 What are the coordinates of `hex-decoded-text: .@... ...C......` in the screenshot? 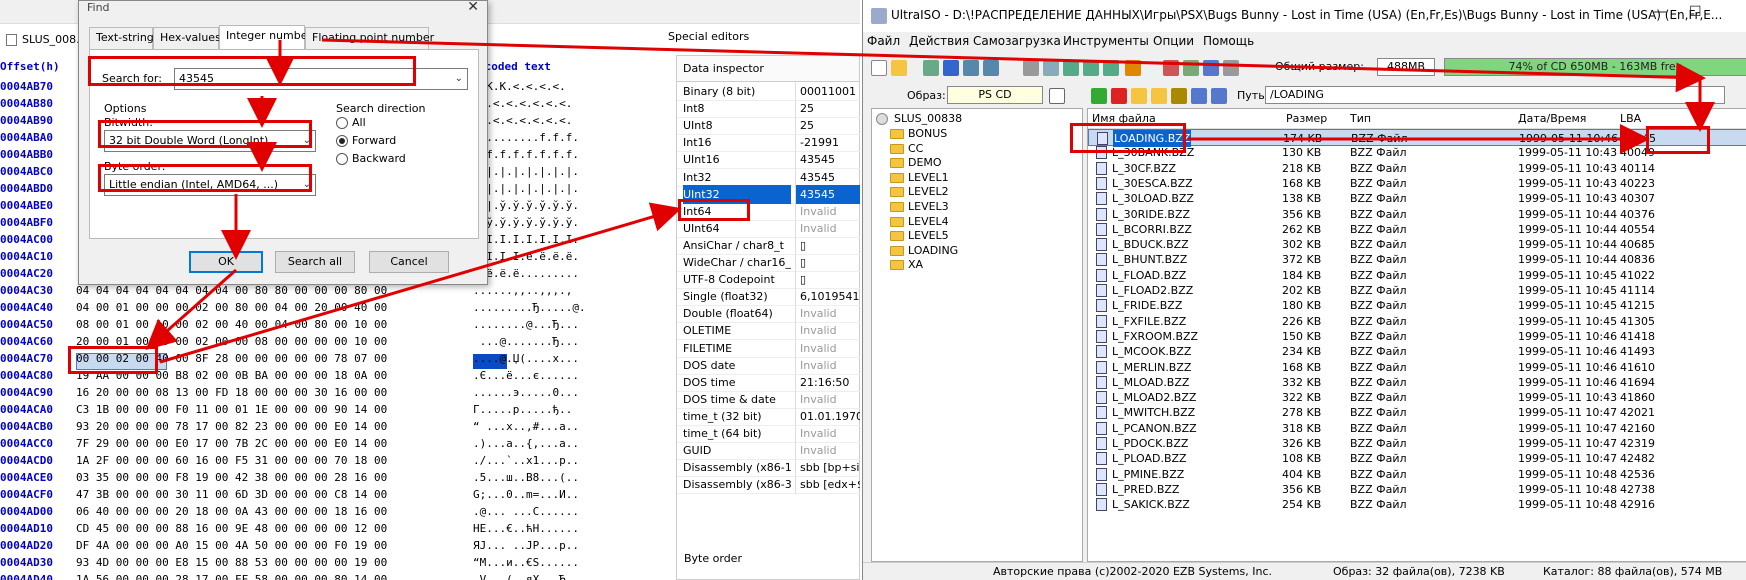 It's located at (543, 511).